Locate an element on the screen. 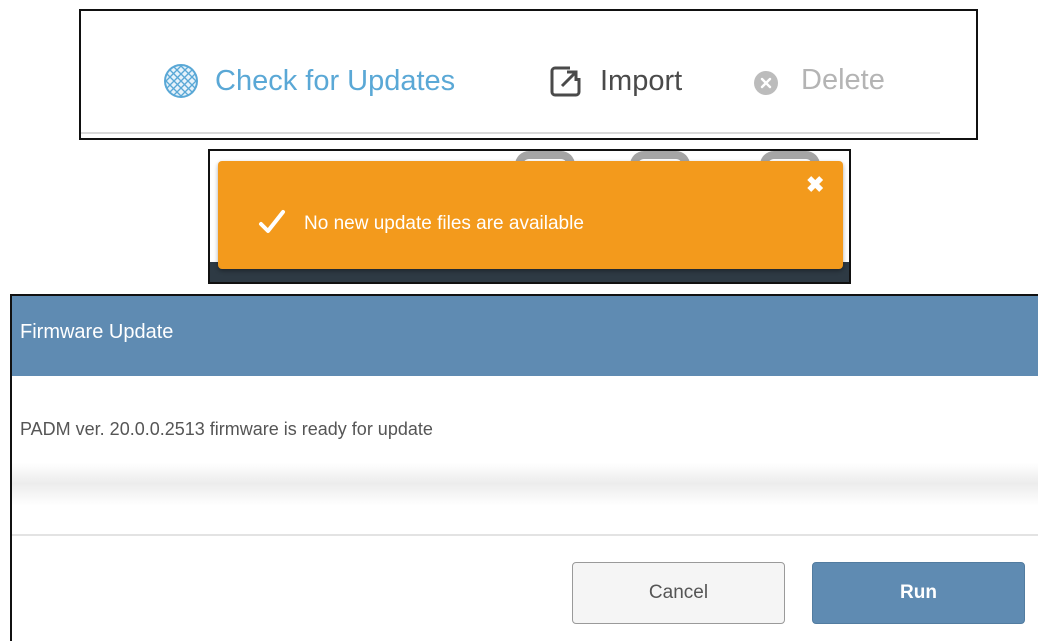  toast-panel: No new update files are available ✖ is located at coordinates (529, 216).